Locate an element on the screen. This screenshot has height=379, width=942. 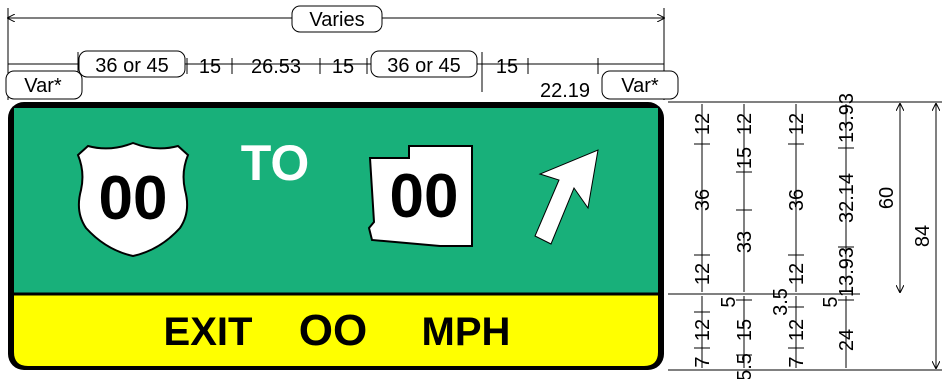
speed-value: OO is located at coordinates (333, 330).